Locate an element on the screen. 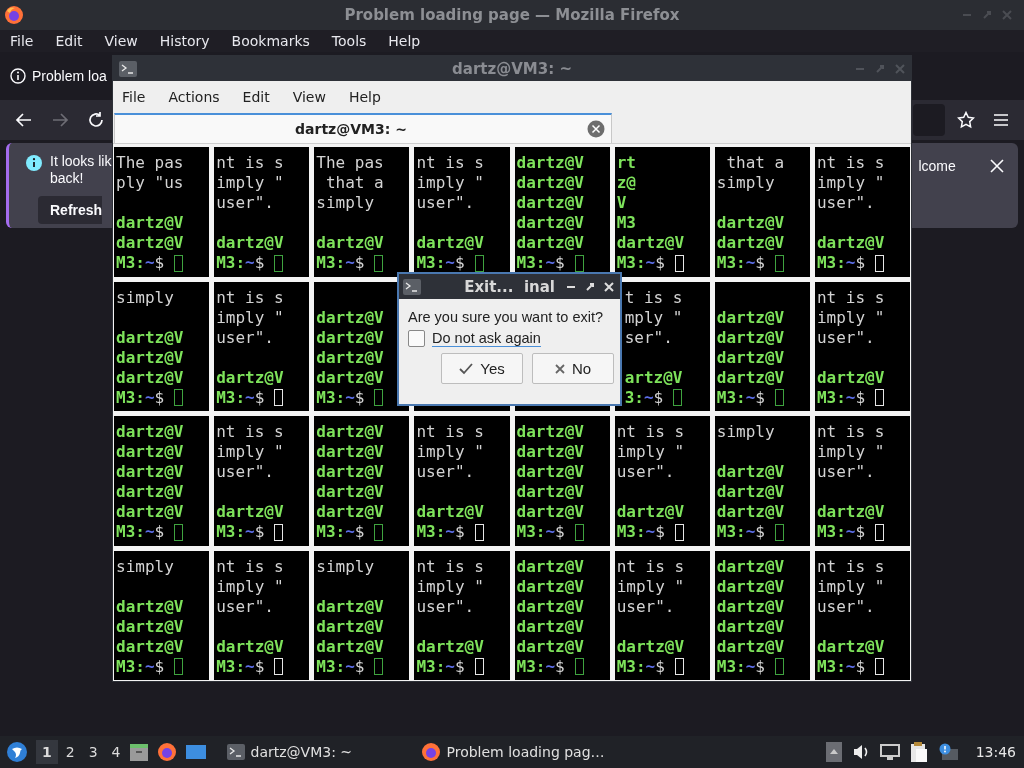 Image resolution: width=1024 pixels, height=768 pixels. star-icon is located at coordinates (966, 120).